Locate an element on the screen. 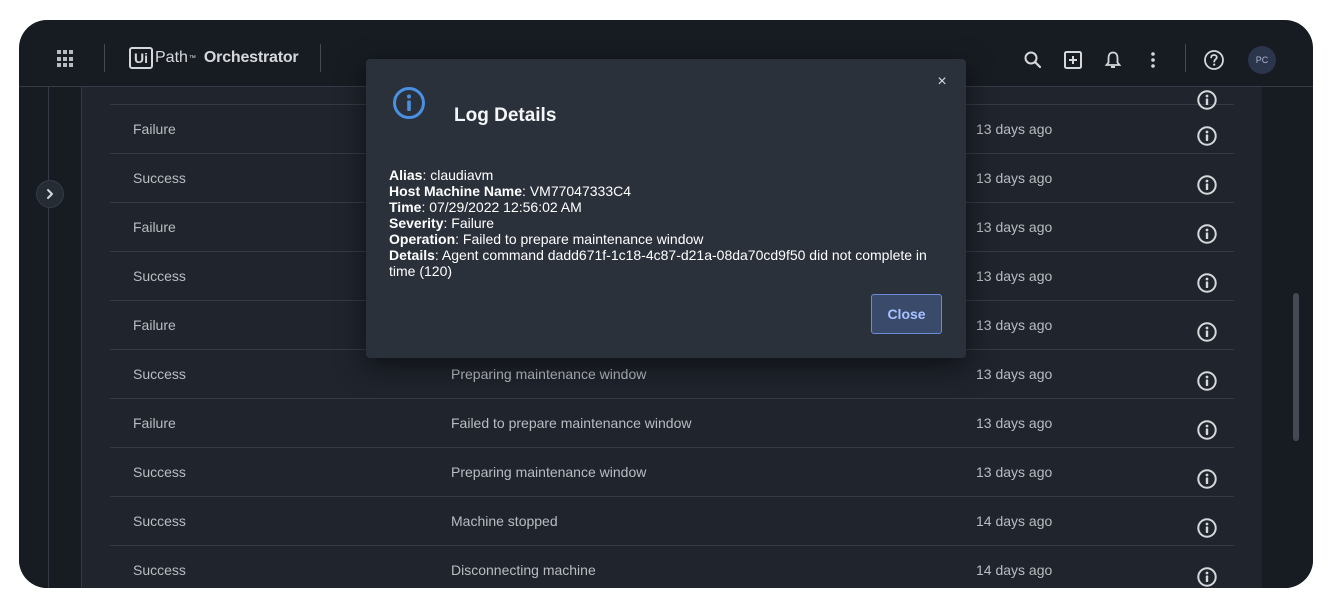  log-field: Alias: claudiavm is located at coordinates (669, 175).